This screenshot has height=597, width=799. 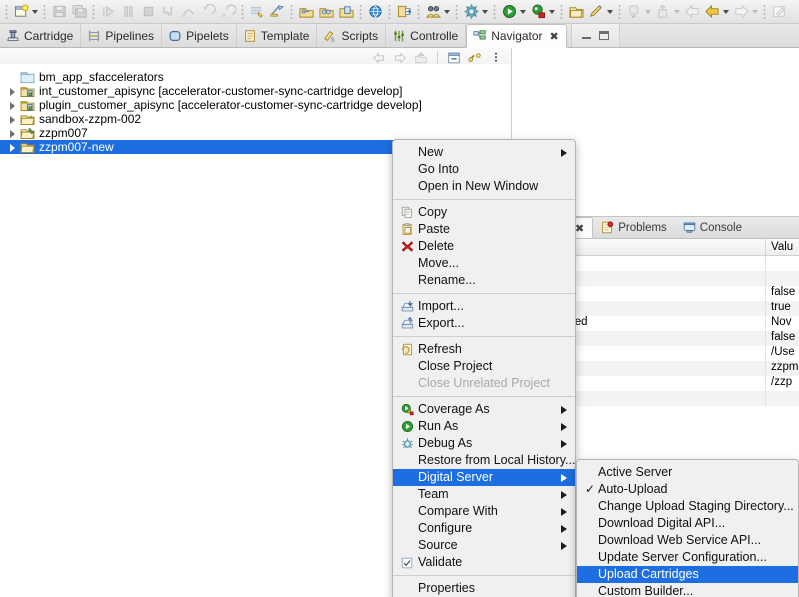 What do you see at coordinates (509, 12) in the screenshot?
I see `run-button` at bounding box center [509, 12].